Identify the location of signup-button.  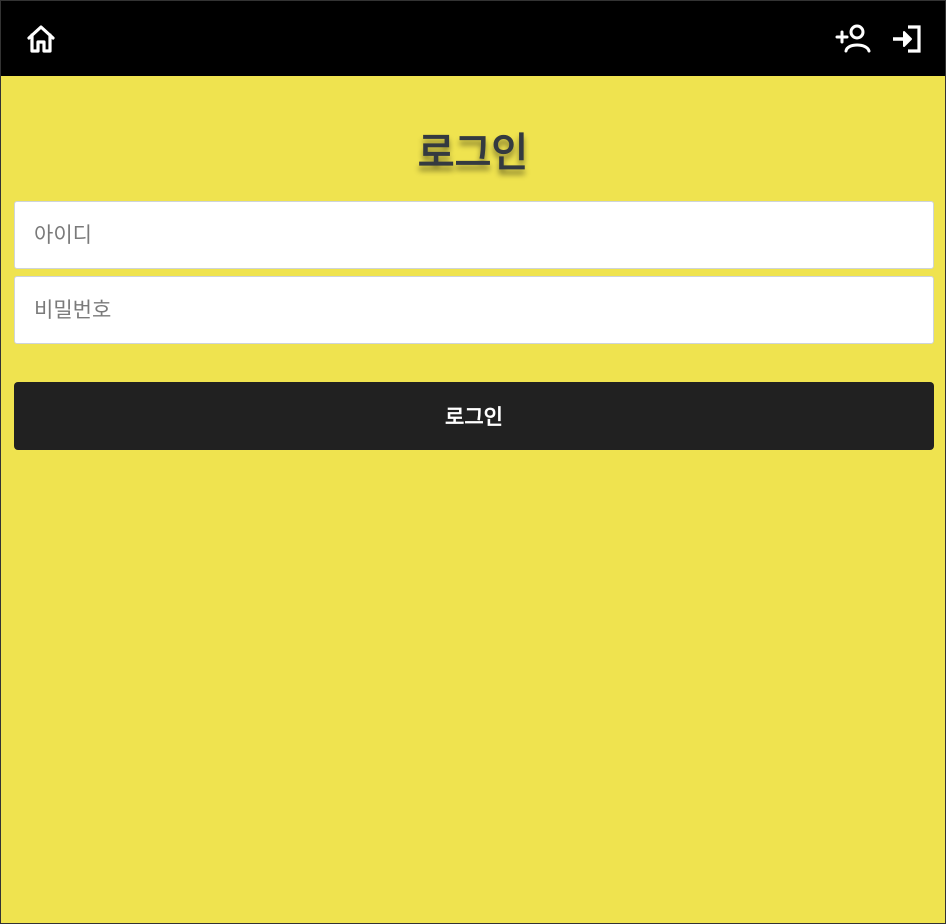
(854, 39).